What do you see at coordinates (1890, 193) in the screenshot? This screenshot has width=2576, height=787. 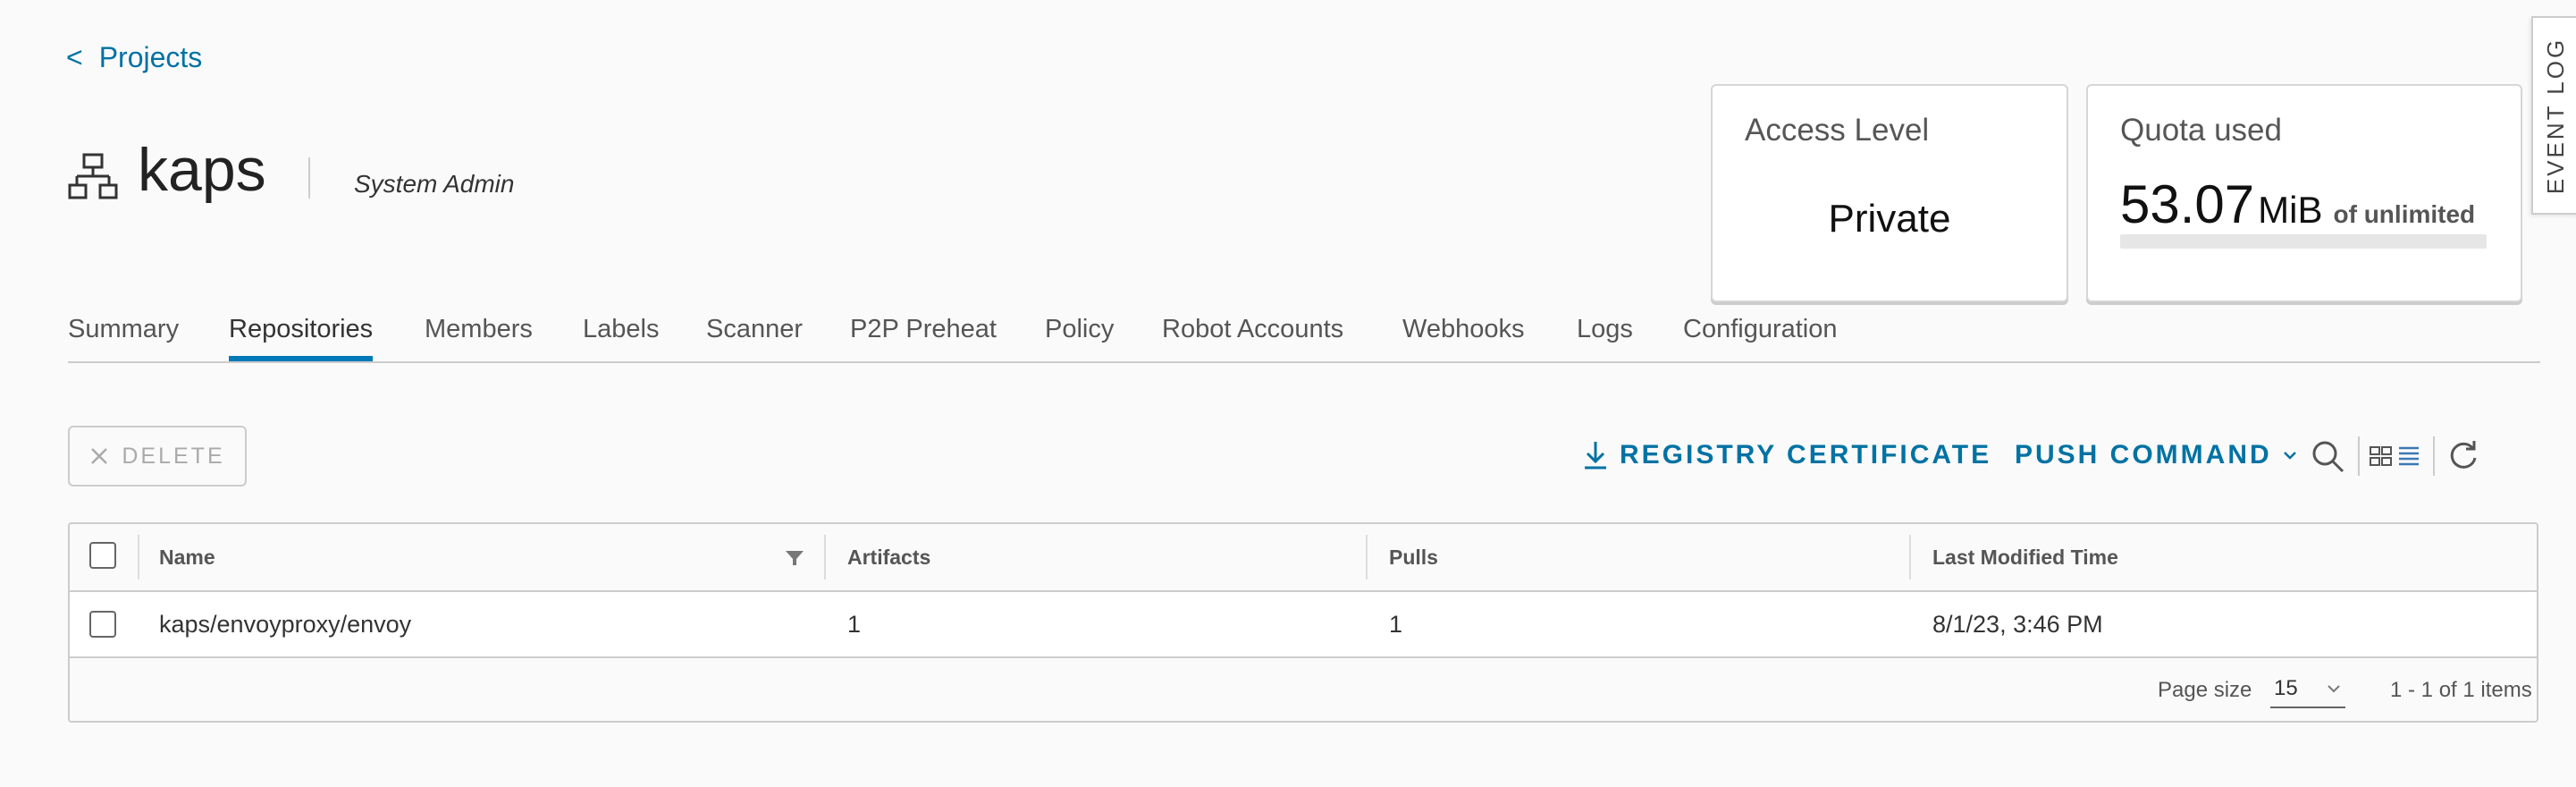 I see `access-level-card: Access Level Private` at bounding box center [1890, 193].